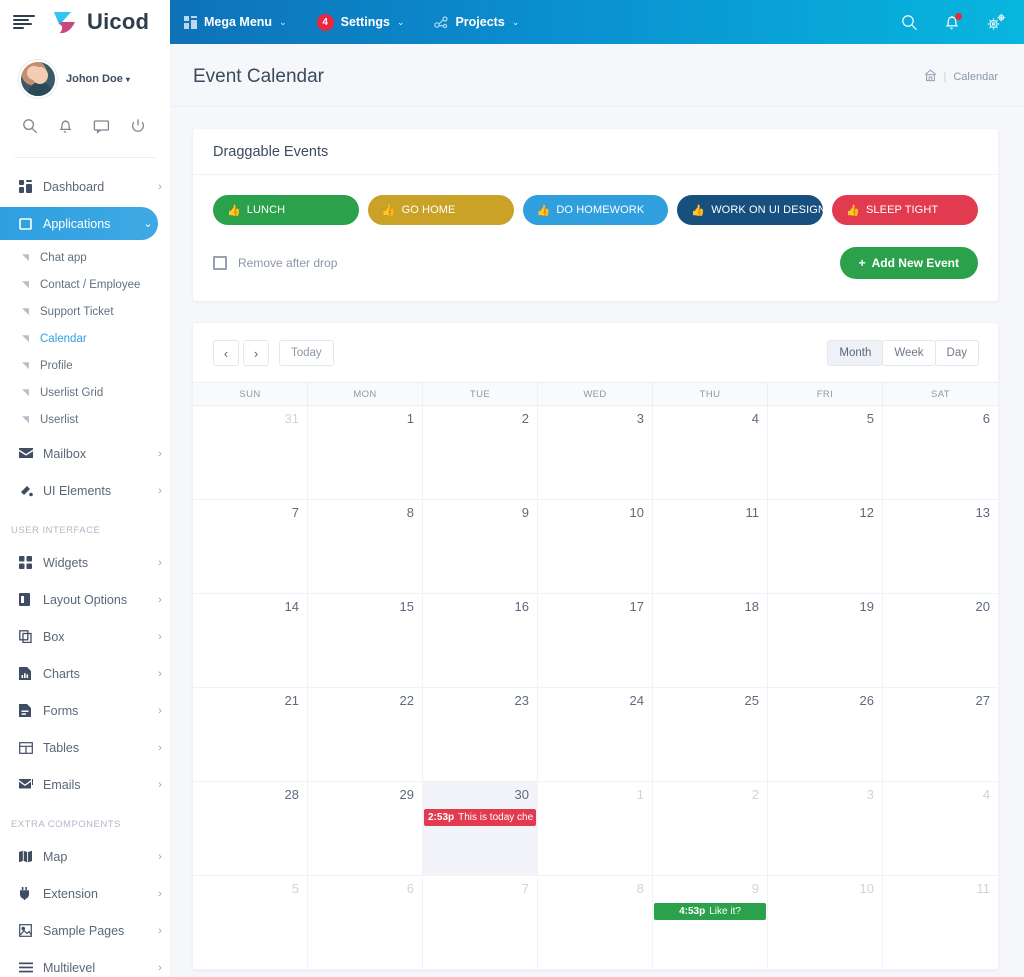 This screenshot has width=1024, height=977. Describe the element at coordinates (79, 223) in the screenshot. I see `sidebar-item-applications: Applications ⌄` at that location.